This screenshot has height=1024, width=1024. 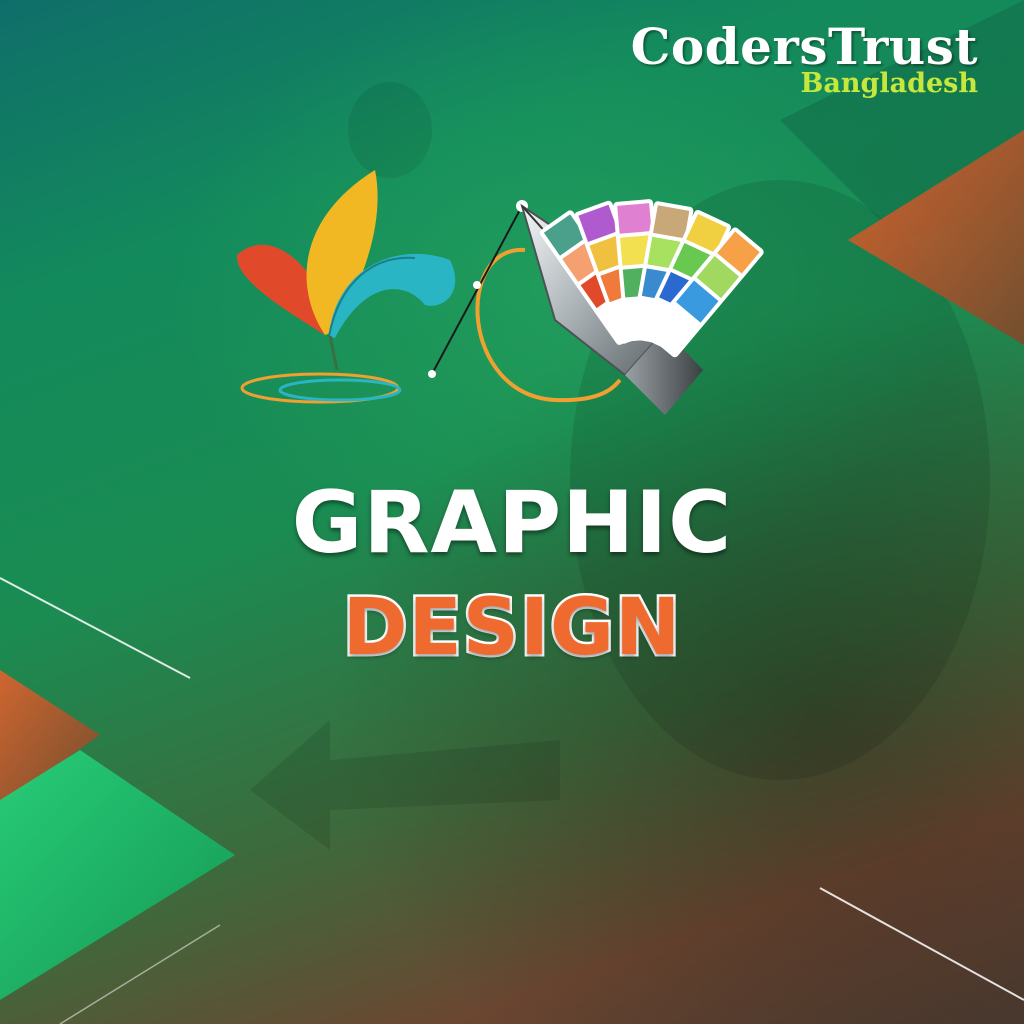 What do you see at coordinates (921, 944) in the screenshot?
I see `accent-line-bottom-right` at bounding box center [921, 944].